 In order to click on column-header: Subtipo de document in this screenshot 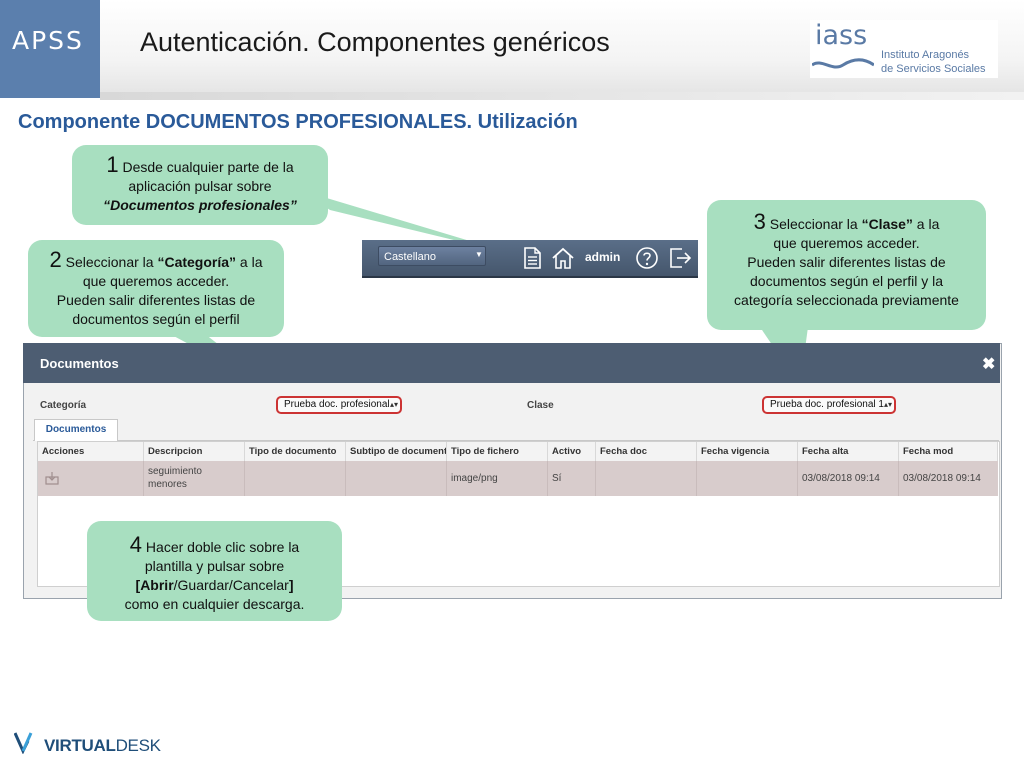, I will do `click(396, 451)`.